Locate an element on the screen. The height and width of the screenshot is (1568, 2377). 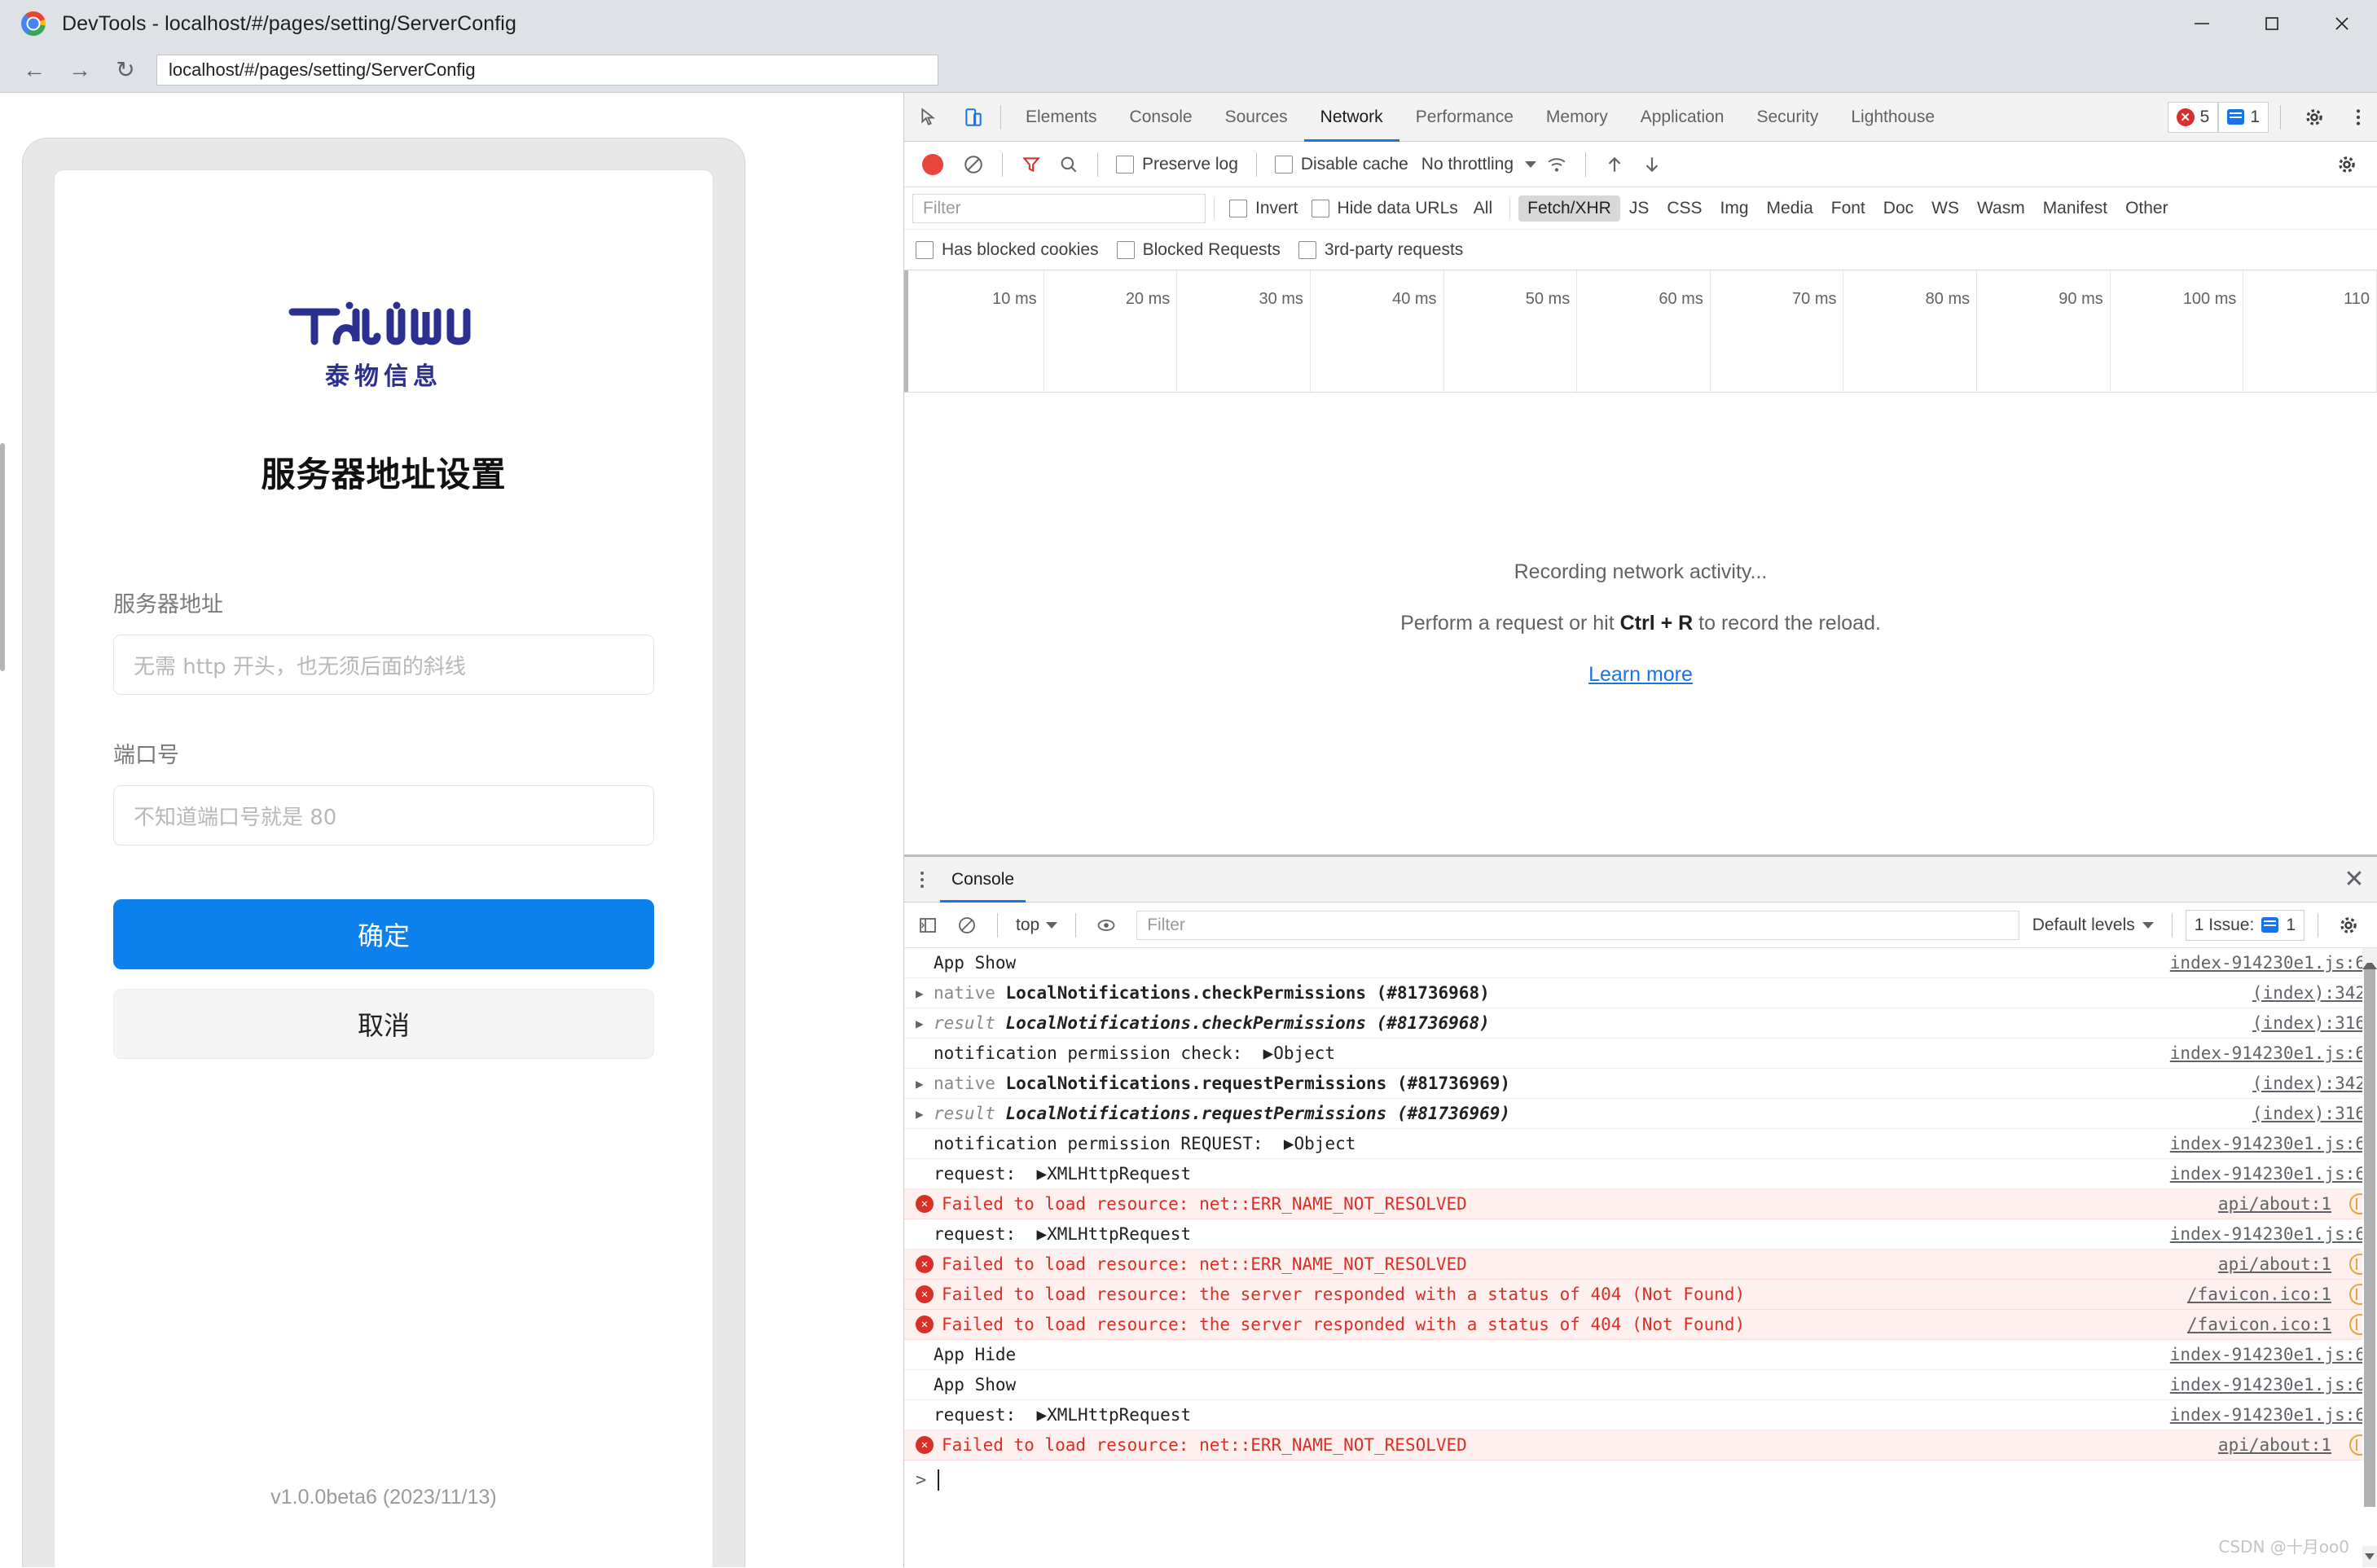
console-levels-select: Default levels is located at coordinates (2095, 926).